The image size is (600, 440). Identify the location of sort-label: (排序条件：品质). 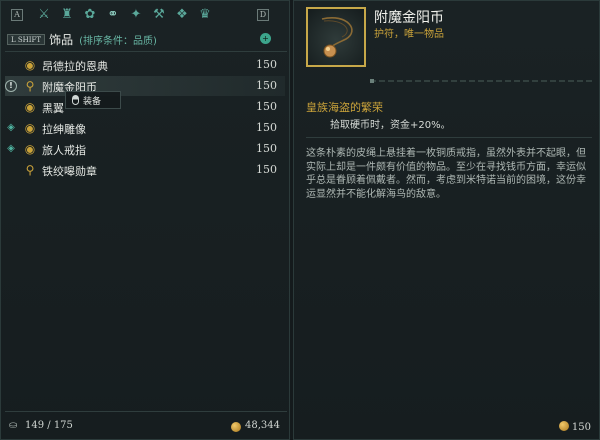
(118, 41).